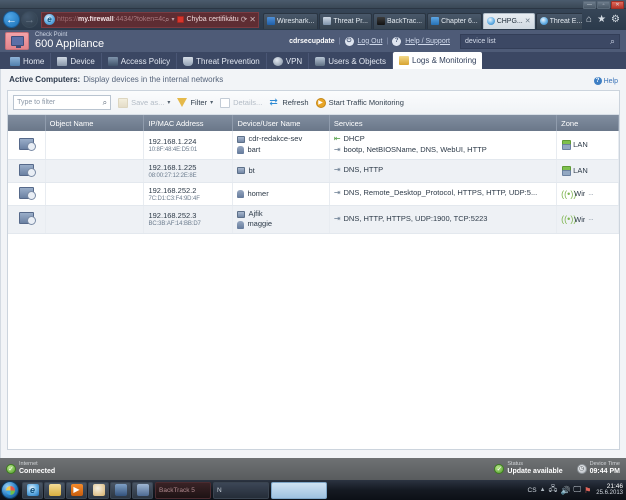 This screenshot has width=626, height=500. Describe the element at coordinates (587, 490) in the screenshot. I see `action-center-icon: ⚑` at that location.